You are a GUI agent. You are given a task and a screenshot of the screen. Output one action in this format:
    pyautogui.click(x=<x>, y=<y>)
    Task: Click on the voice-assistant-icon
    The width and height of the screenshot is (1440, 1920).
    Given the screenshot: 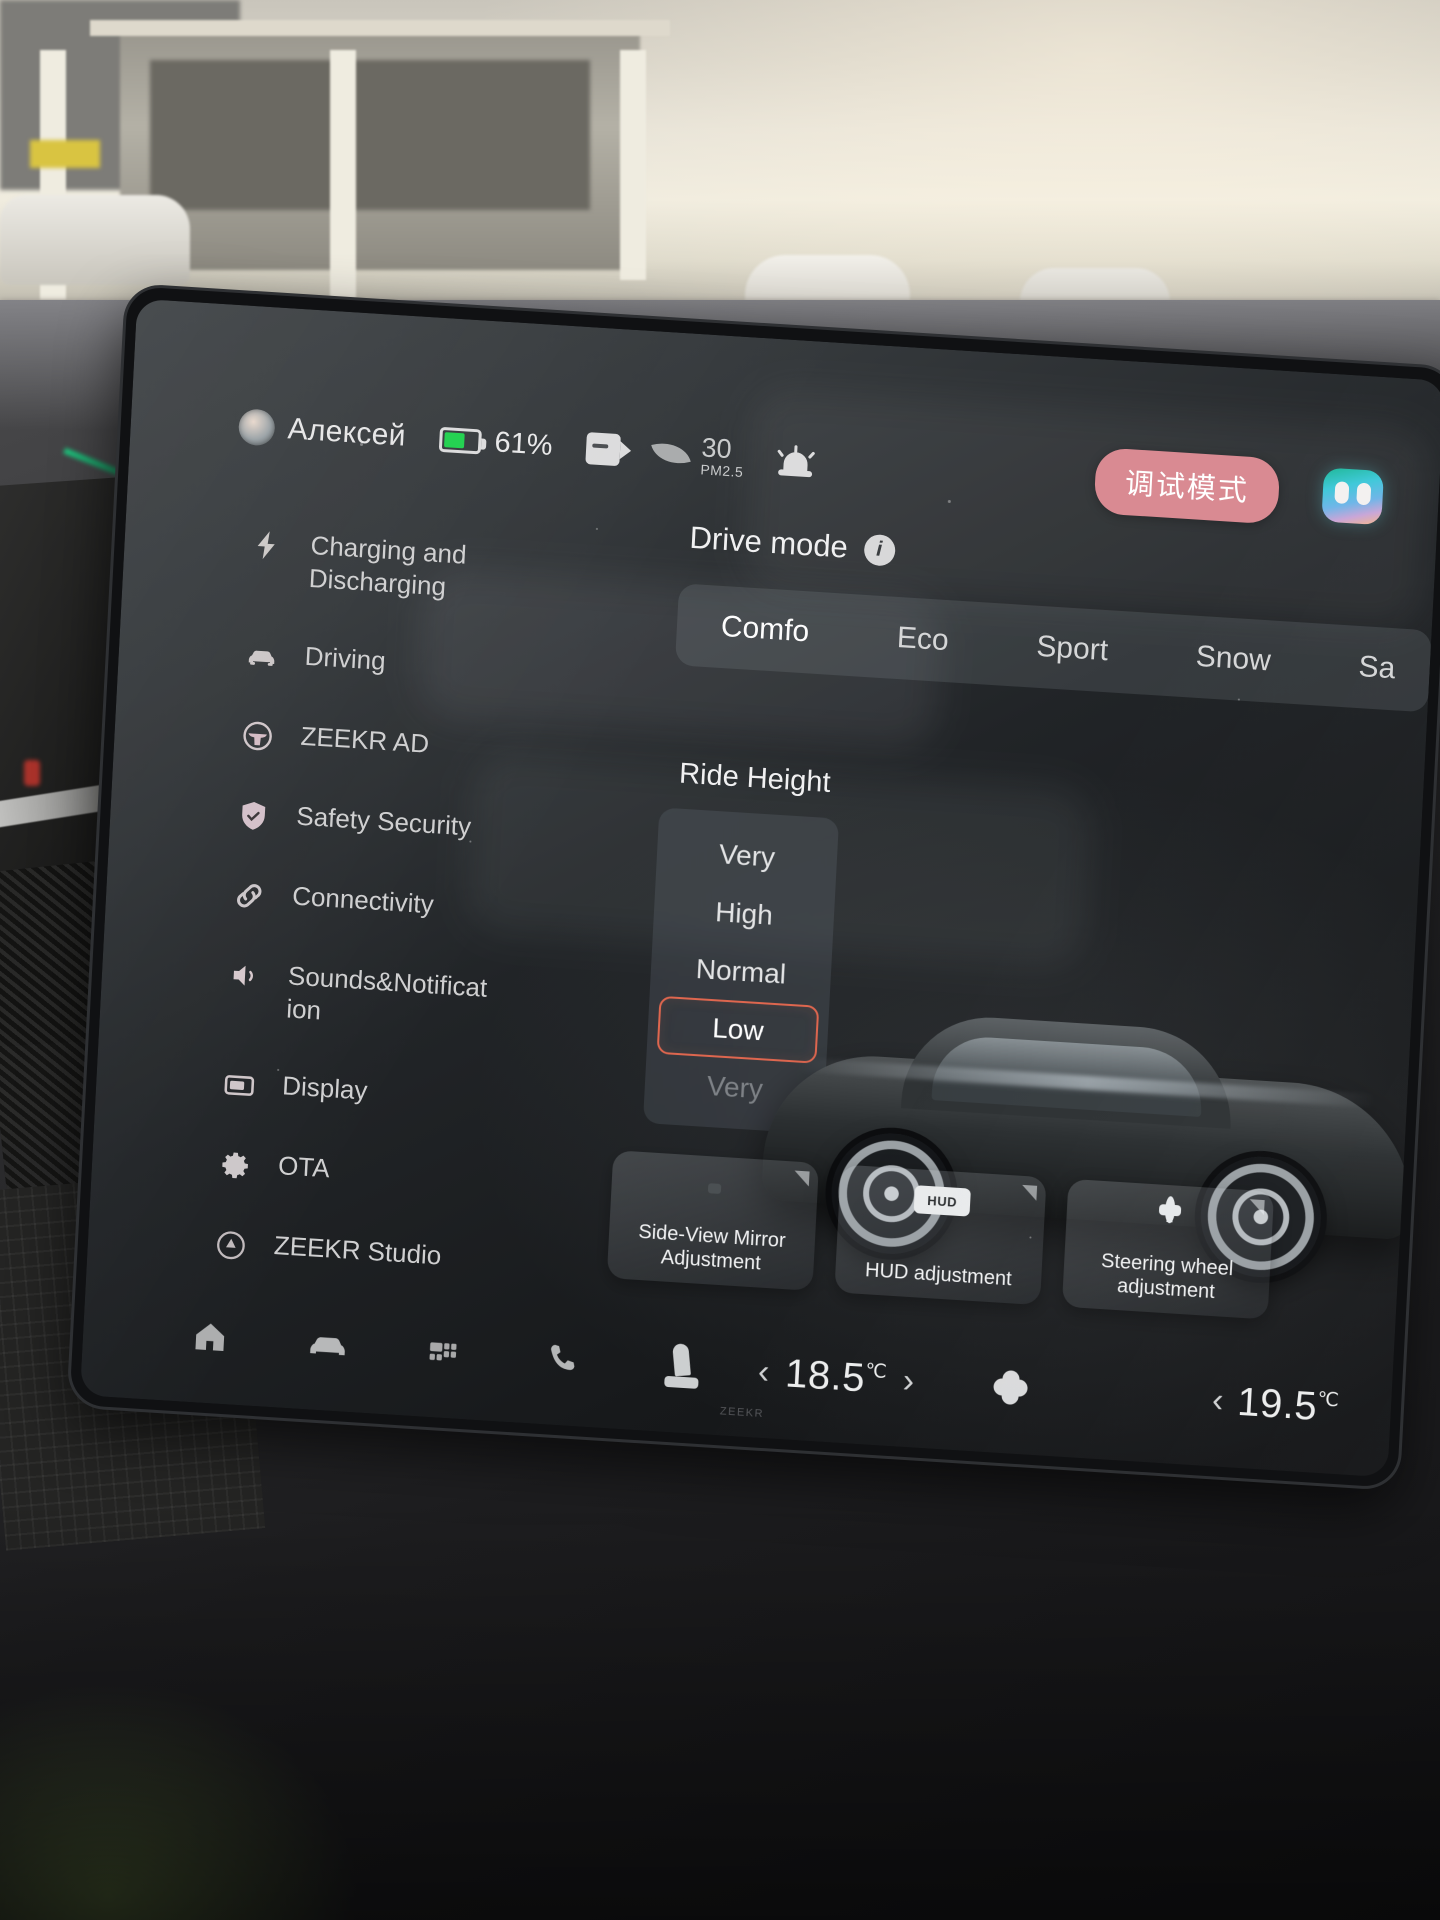 What is the action you would take?
    pyautogui.click(x=1353, y=496)
    